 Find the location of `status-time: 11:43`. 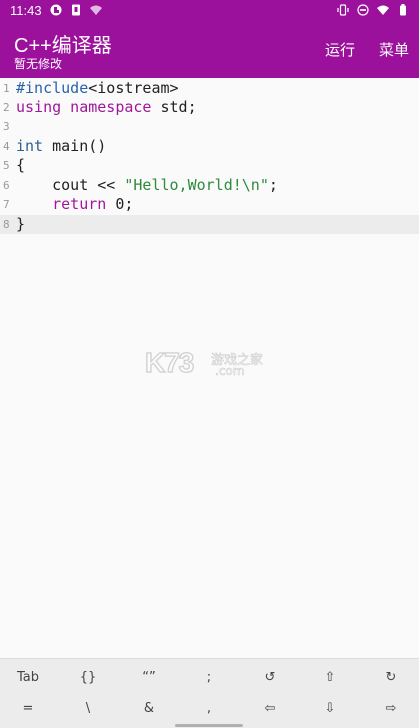

status-time: 11:43 is located at coordinates (26, 10).